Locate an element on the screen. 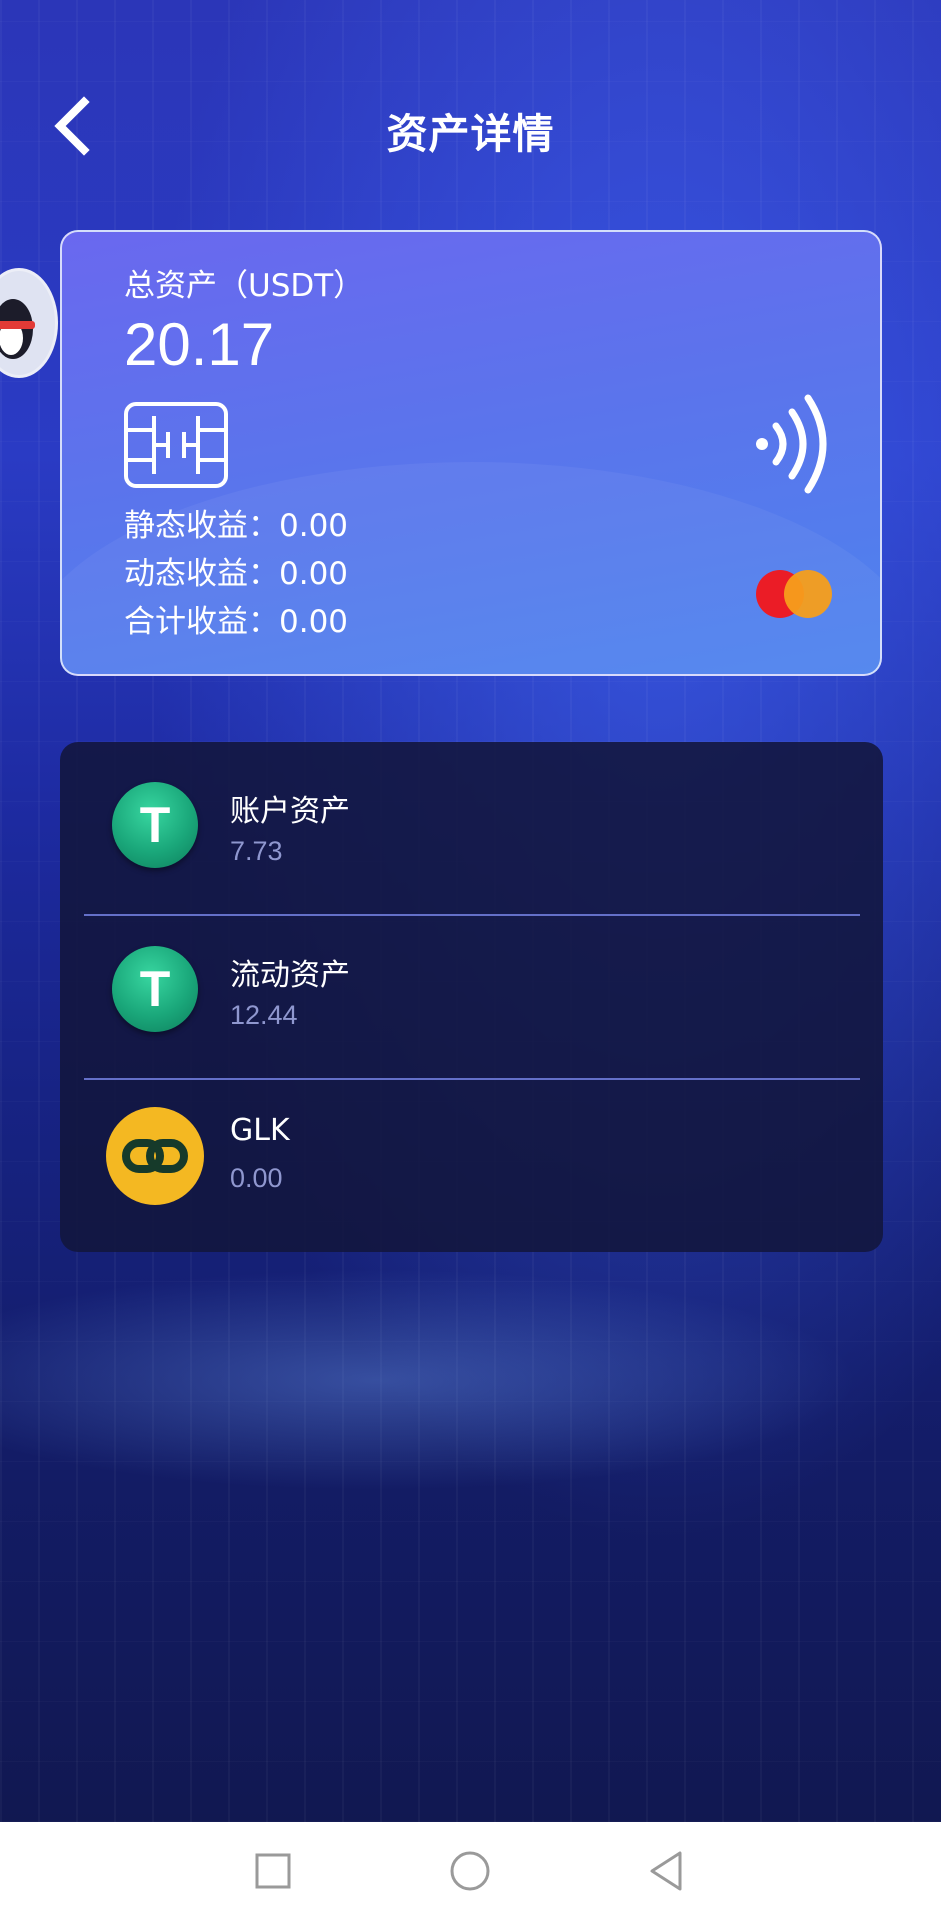 The width and height of the screenshot is (941, 1920). asset-item-glk: GLK 0.00 is located at coordinates (471, 1150).